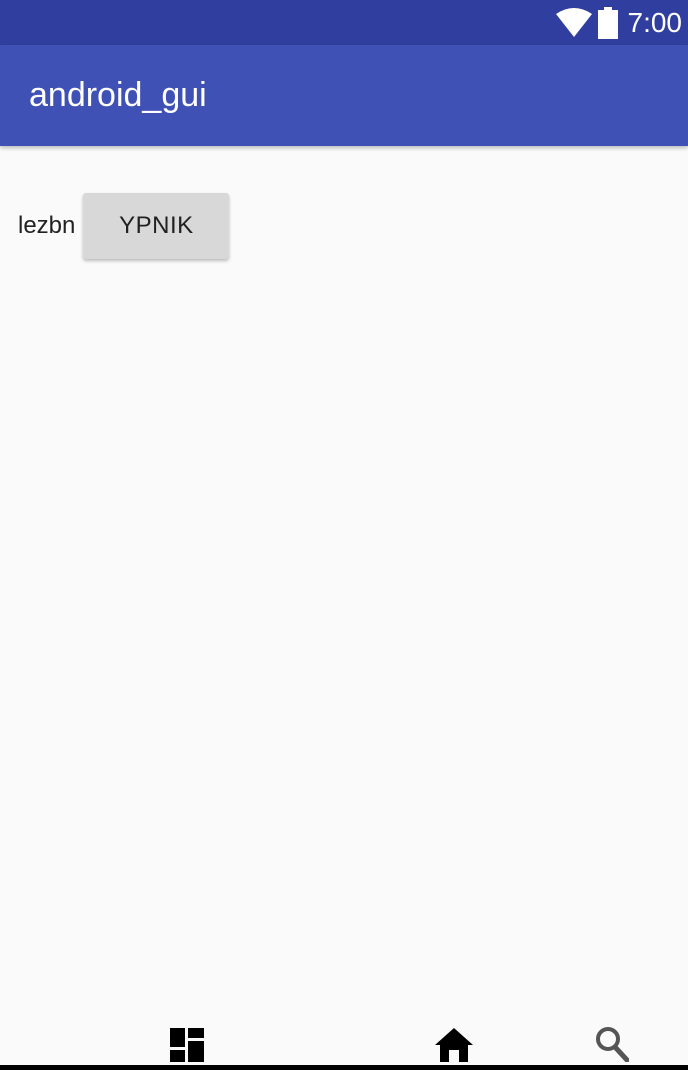  What do you see at coordinates (47, 225) in the screenshot?
I see `text-label: lezbn` at bounding box center [47, 225].